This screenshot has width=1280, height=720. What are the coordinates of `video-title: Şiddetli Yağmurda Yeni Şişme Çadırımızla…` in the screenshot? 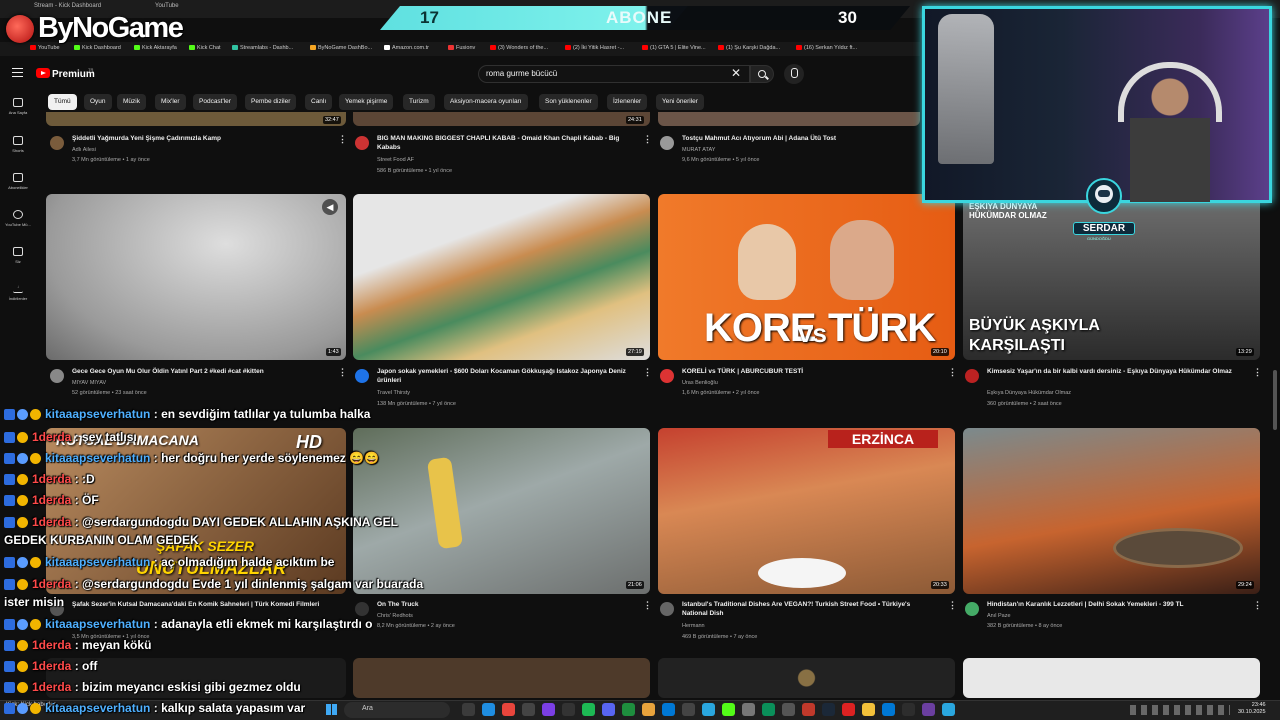 It's located at (199, 138).